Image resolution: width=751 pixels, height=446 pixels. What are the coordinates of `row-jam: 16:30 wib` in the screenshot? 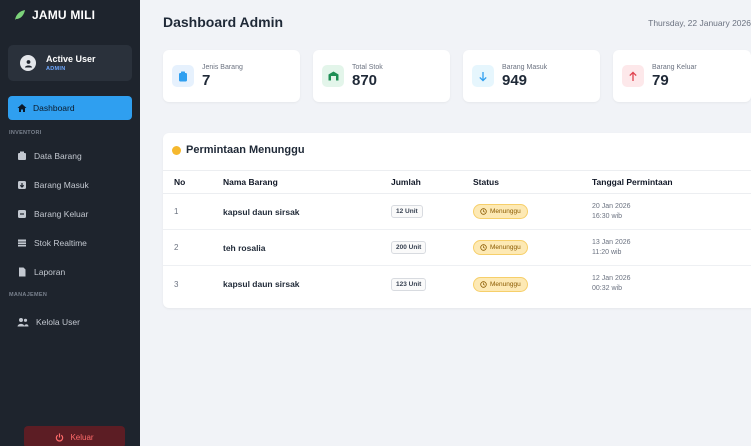 It's located at (607, 216).